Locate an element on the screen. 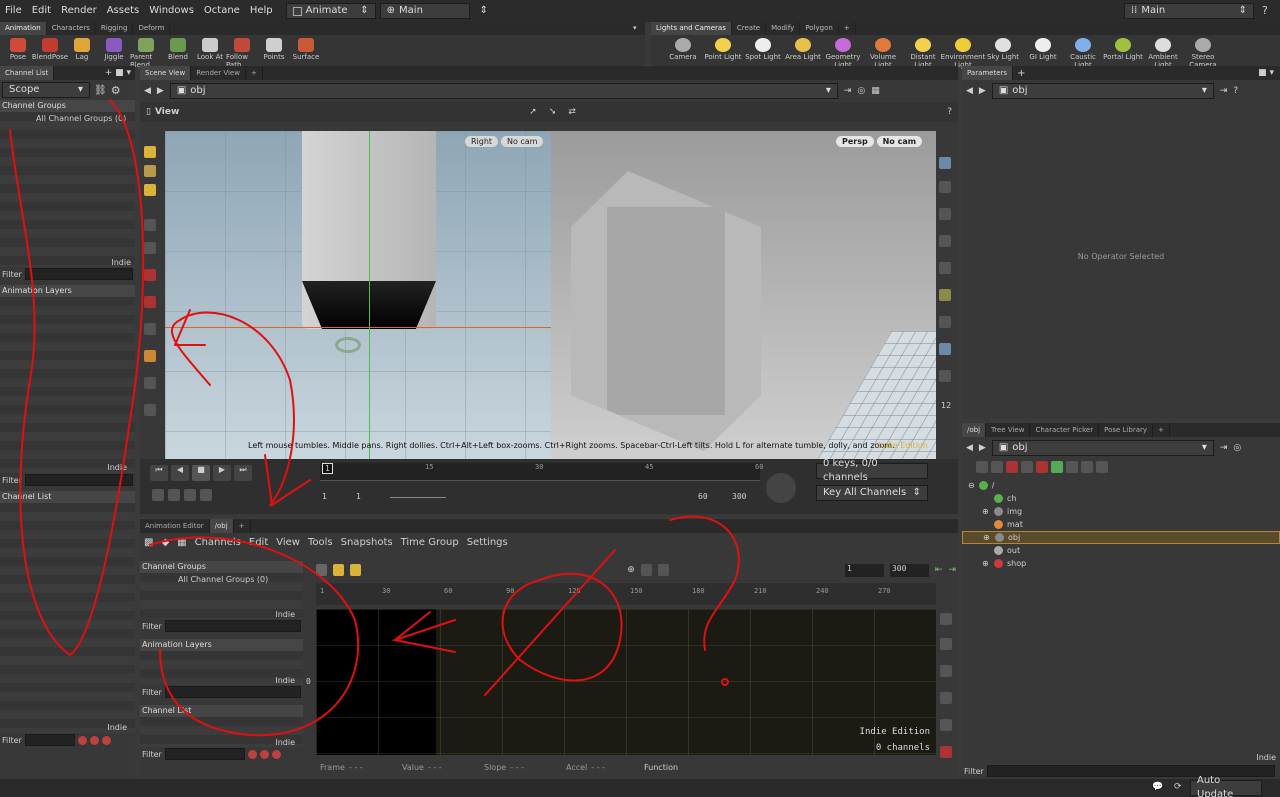 The image size is (1280, 797). pane-menu-icon: ■ ▾ is located at coordinates (1269, 73).